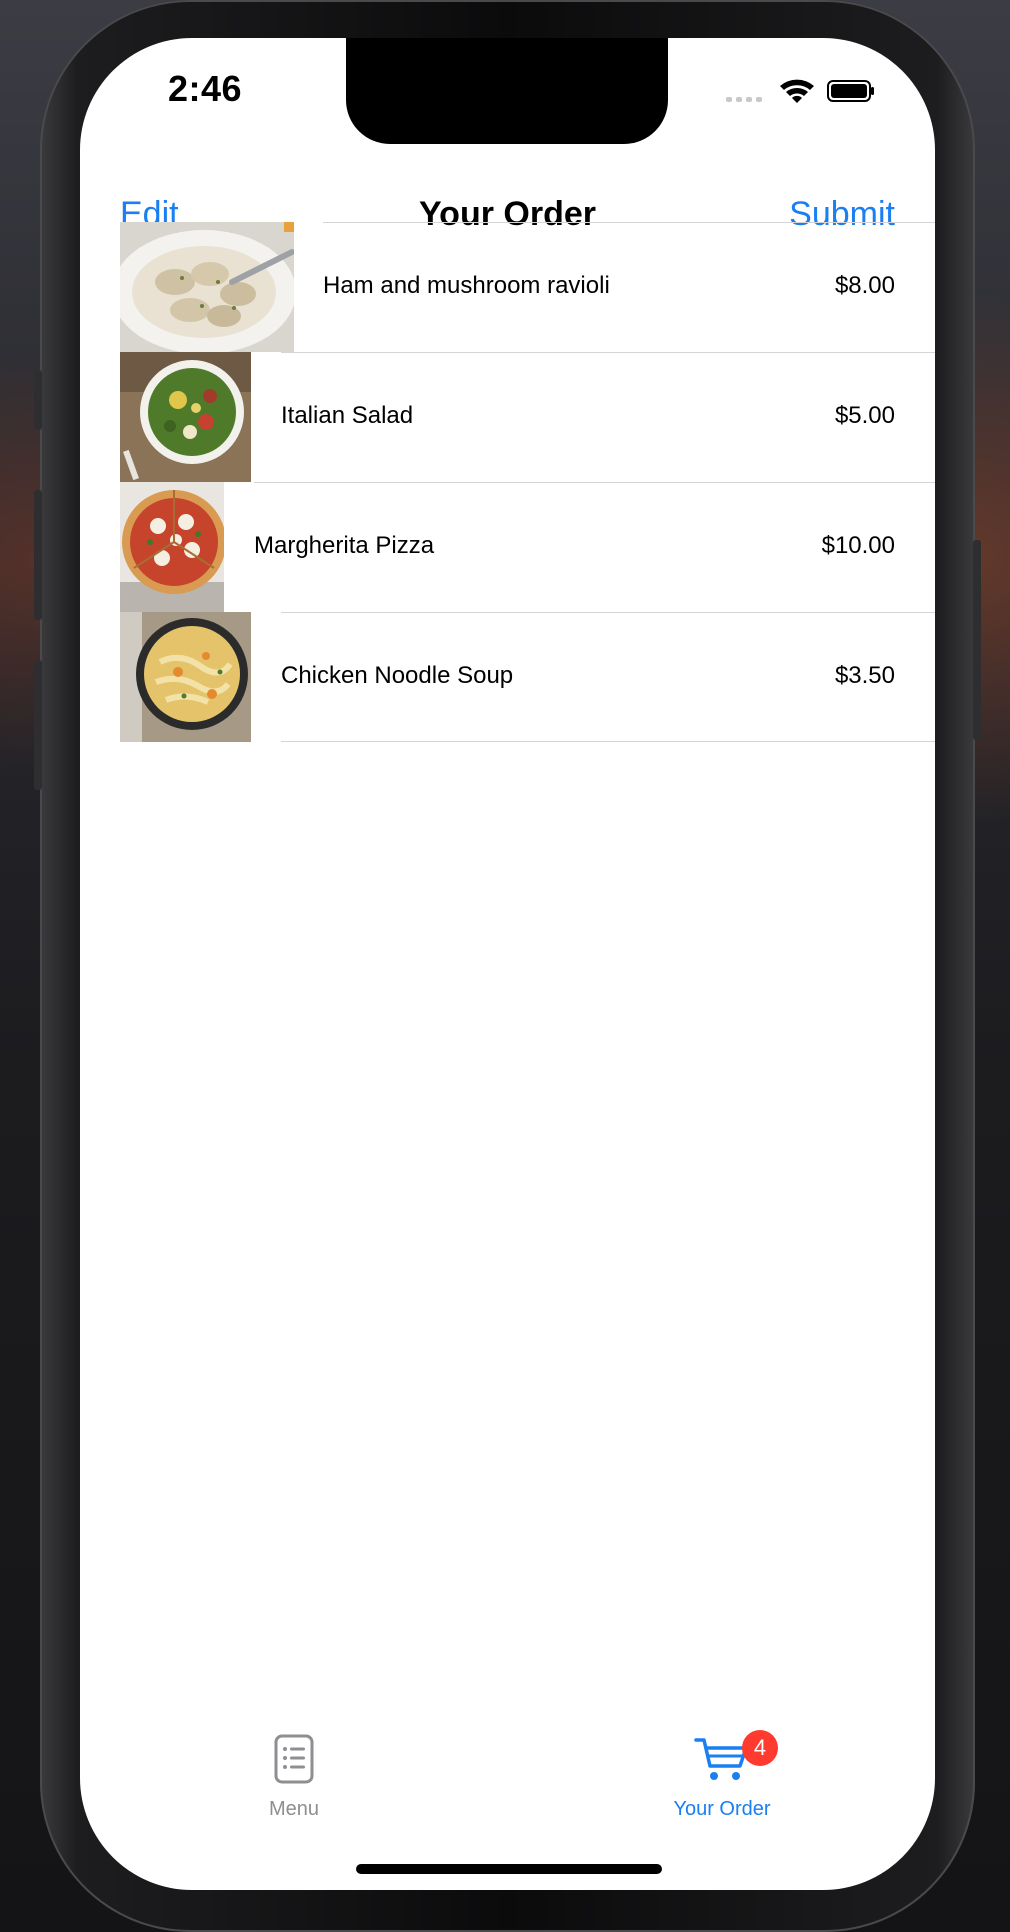 The image size is (1010, 1932). What do you see at coordinates (294, 1759) in the screenshot?
I see `menu-list-icon` at bounding box center [294, 1759].